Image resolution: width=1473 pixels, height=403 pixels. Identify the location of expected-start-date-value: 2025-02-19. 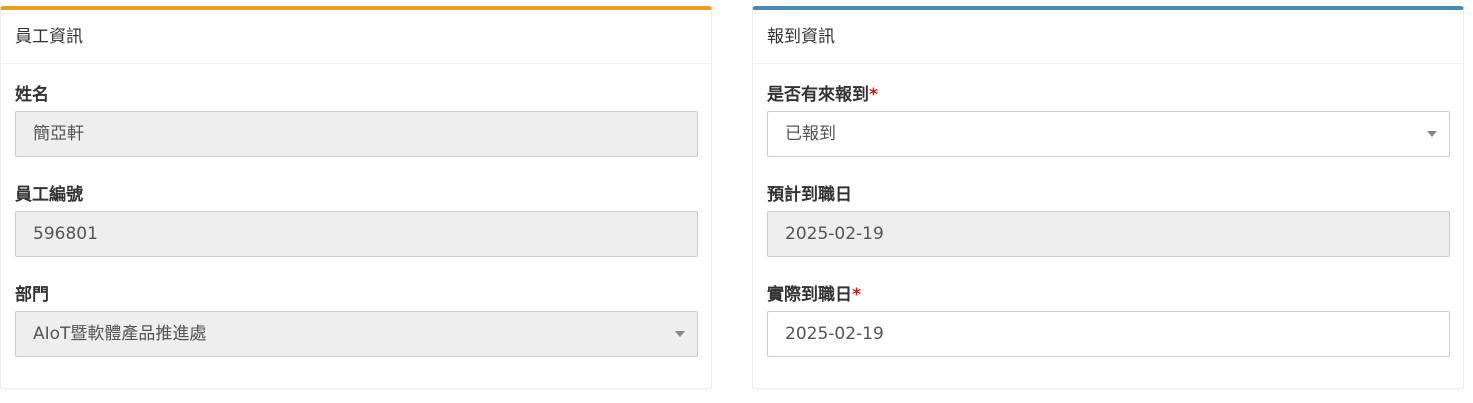
(834, 234).